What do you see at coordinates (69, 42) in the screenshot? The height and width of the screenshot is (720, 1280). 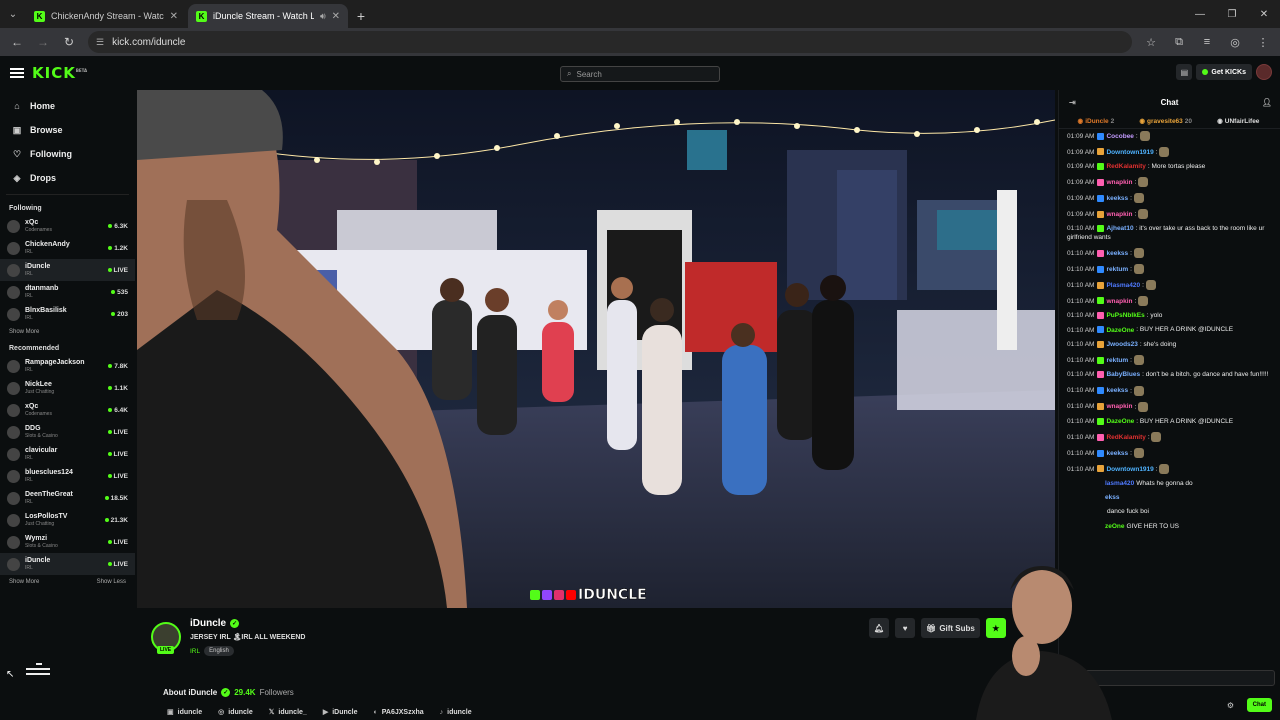 I see `reload-icon: ↻` at bounding box center [69, 42].